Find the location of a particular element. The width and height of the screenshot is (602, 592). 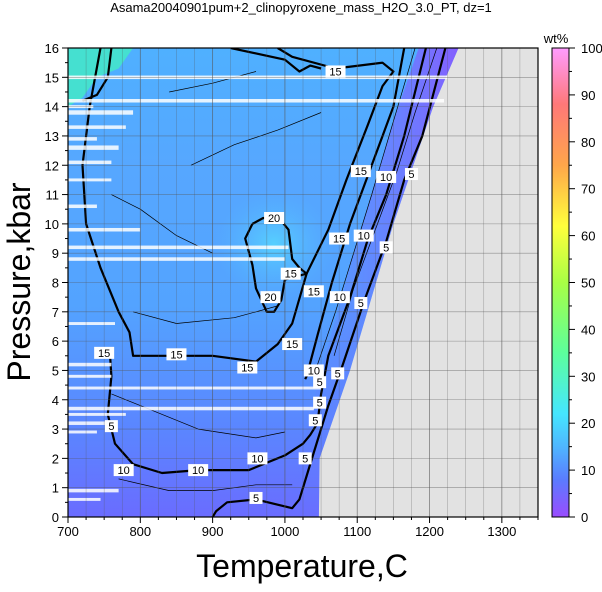

colorbar-tick-label: 80 is located at coordinates (588, 142).